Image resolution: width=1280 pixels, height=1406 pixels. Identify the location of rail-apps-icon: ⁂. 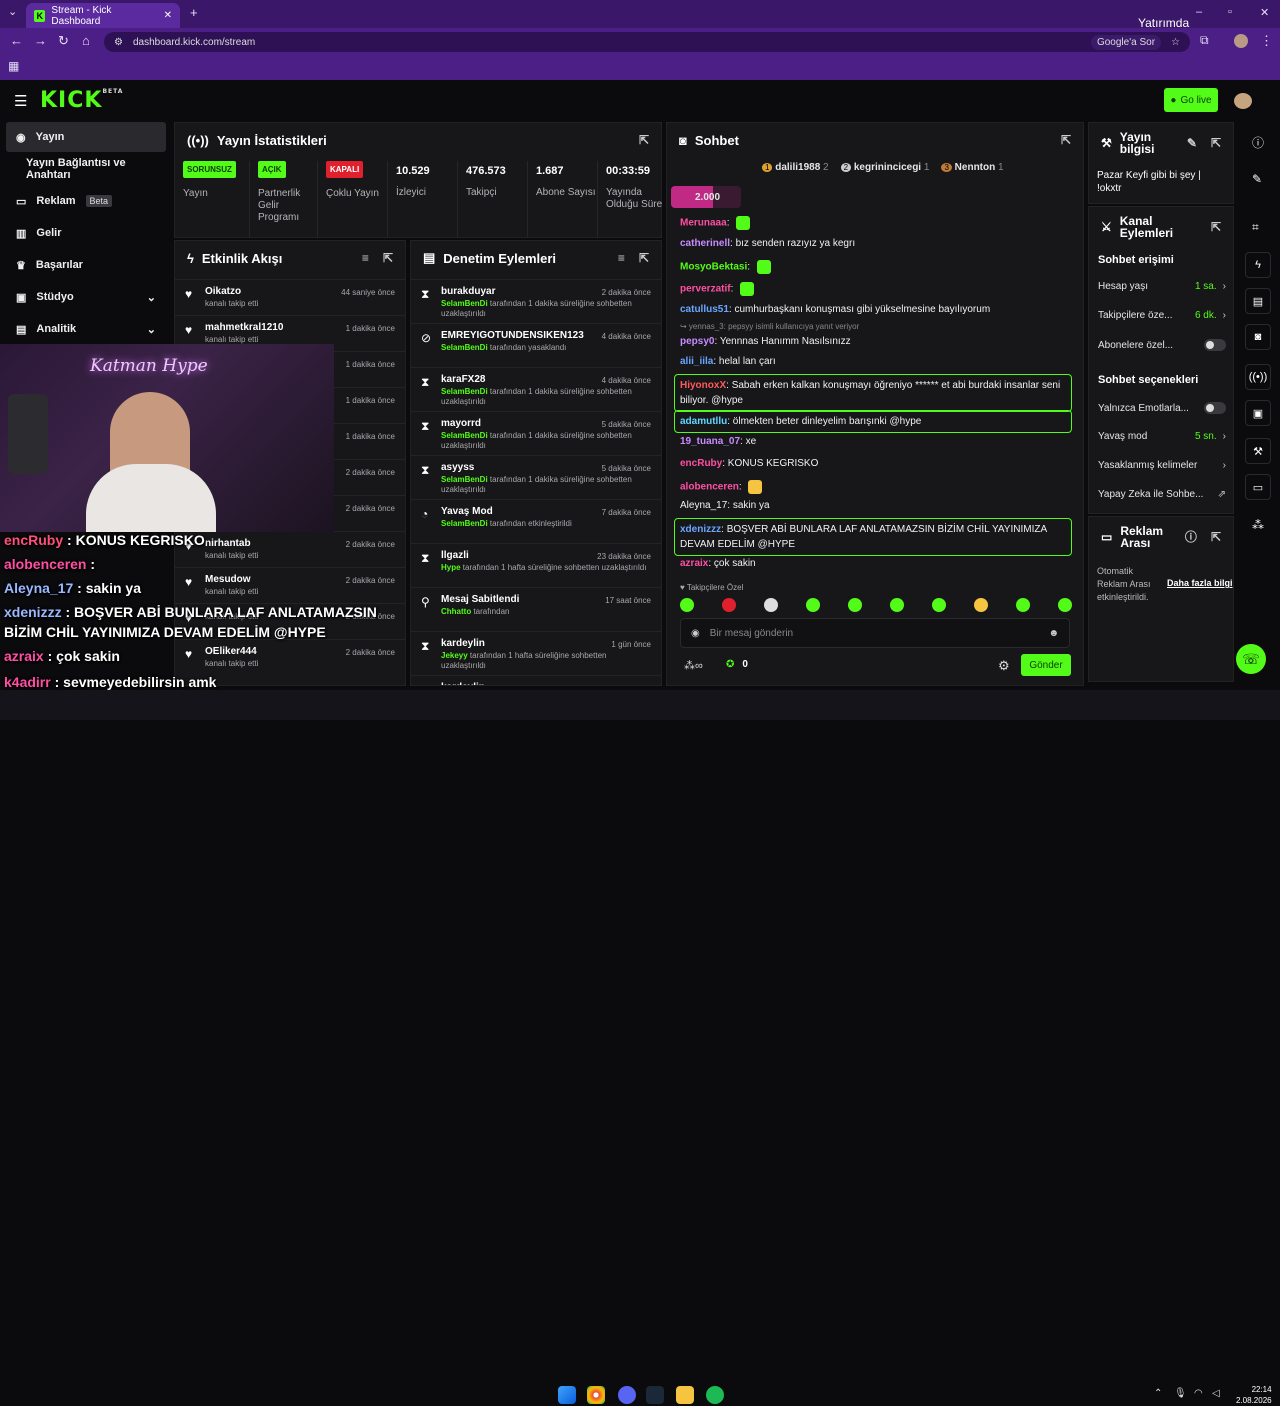
(1258, 525).